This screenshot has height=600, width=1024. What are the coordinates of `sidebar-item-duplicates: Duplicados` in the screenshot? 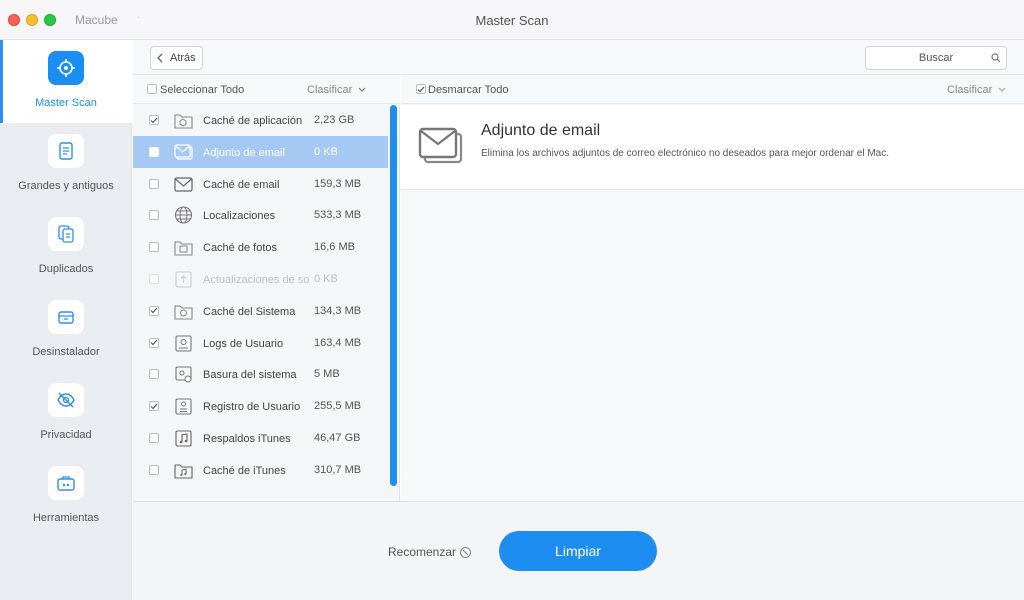 It's located at (66, 247).